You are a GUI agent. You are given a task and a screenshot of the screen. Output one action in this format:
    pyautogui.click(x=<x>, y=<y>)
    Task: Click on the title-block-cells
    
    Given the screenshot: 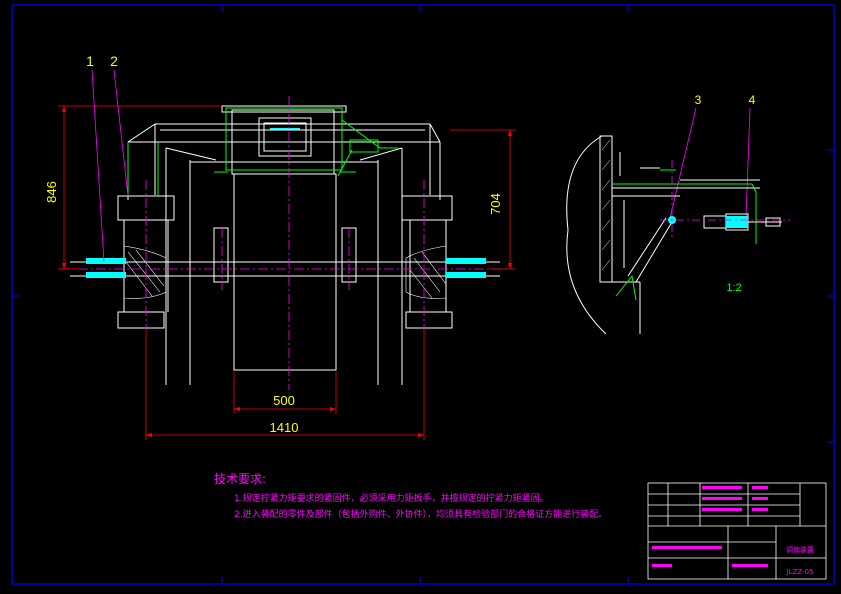 What is the action you would take?
    pyautogui.click(x=710, y=526)
    